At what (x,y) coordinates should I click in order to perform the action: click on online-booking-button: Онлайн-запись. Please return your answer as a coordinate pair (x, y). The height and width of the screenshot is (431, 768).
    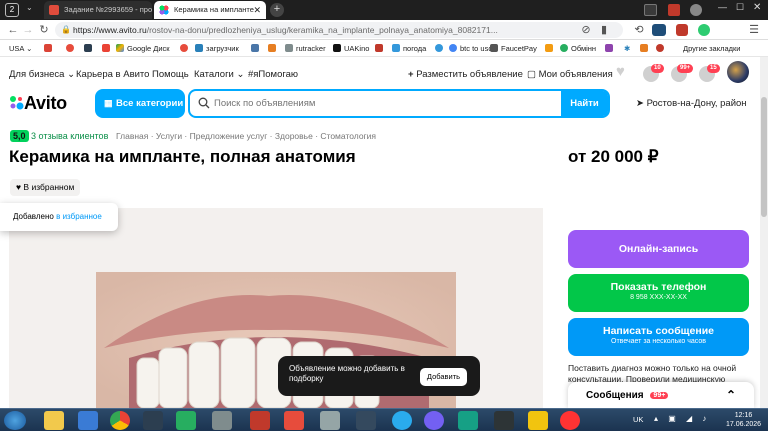
    Looking at the image, I should click on (658, 249).